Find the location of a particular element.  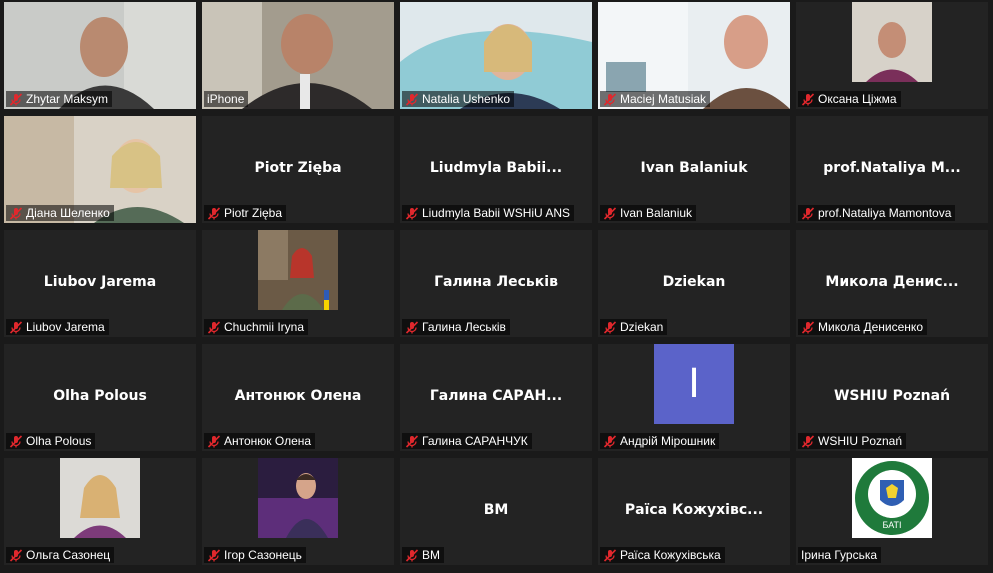

participant-name-label: Dziekan is located at coordinates (634, 327).